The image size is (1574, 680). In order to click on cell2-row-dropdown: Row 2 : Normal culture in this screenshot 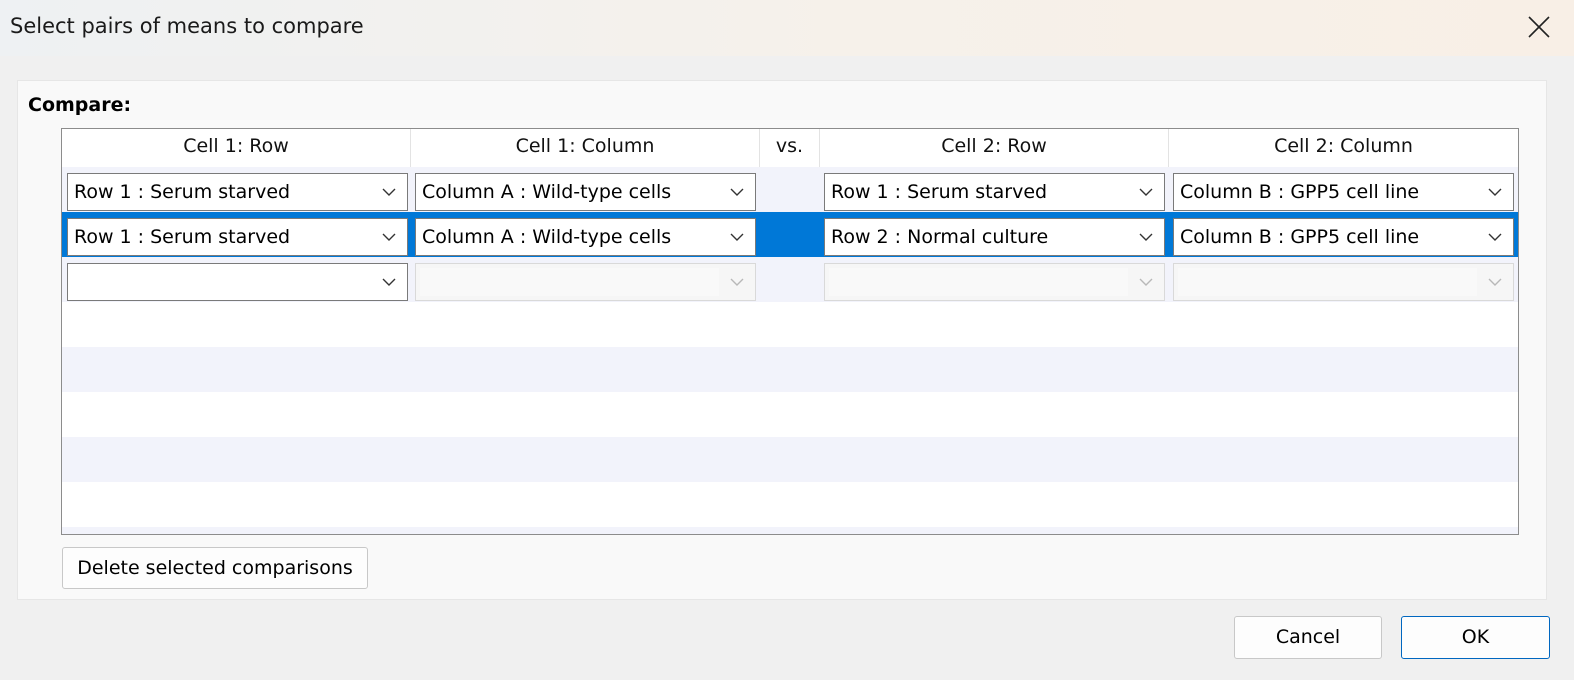, I will do `click(994, 237)`.